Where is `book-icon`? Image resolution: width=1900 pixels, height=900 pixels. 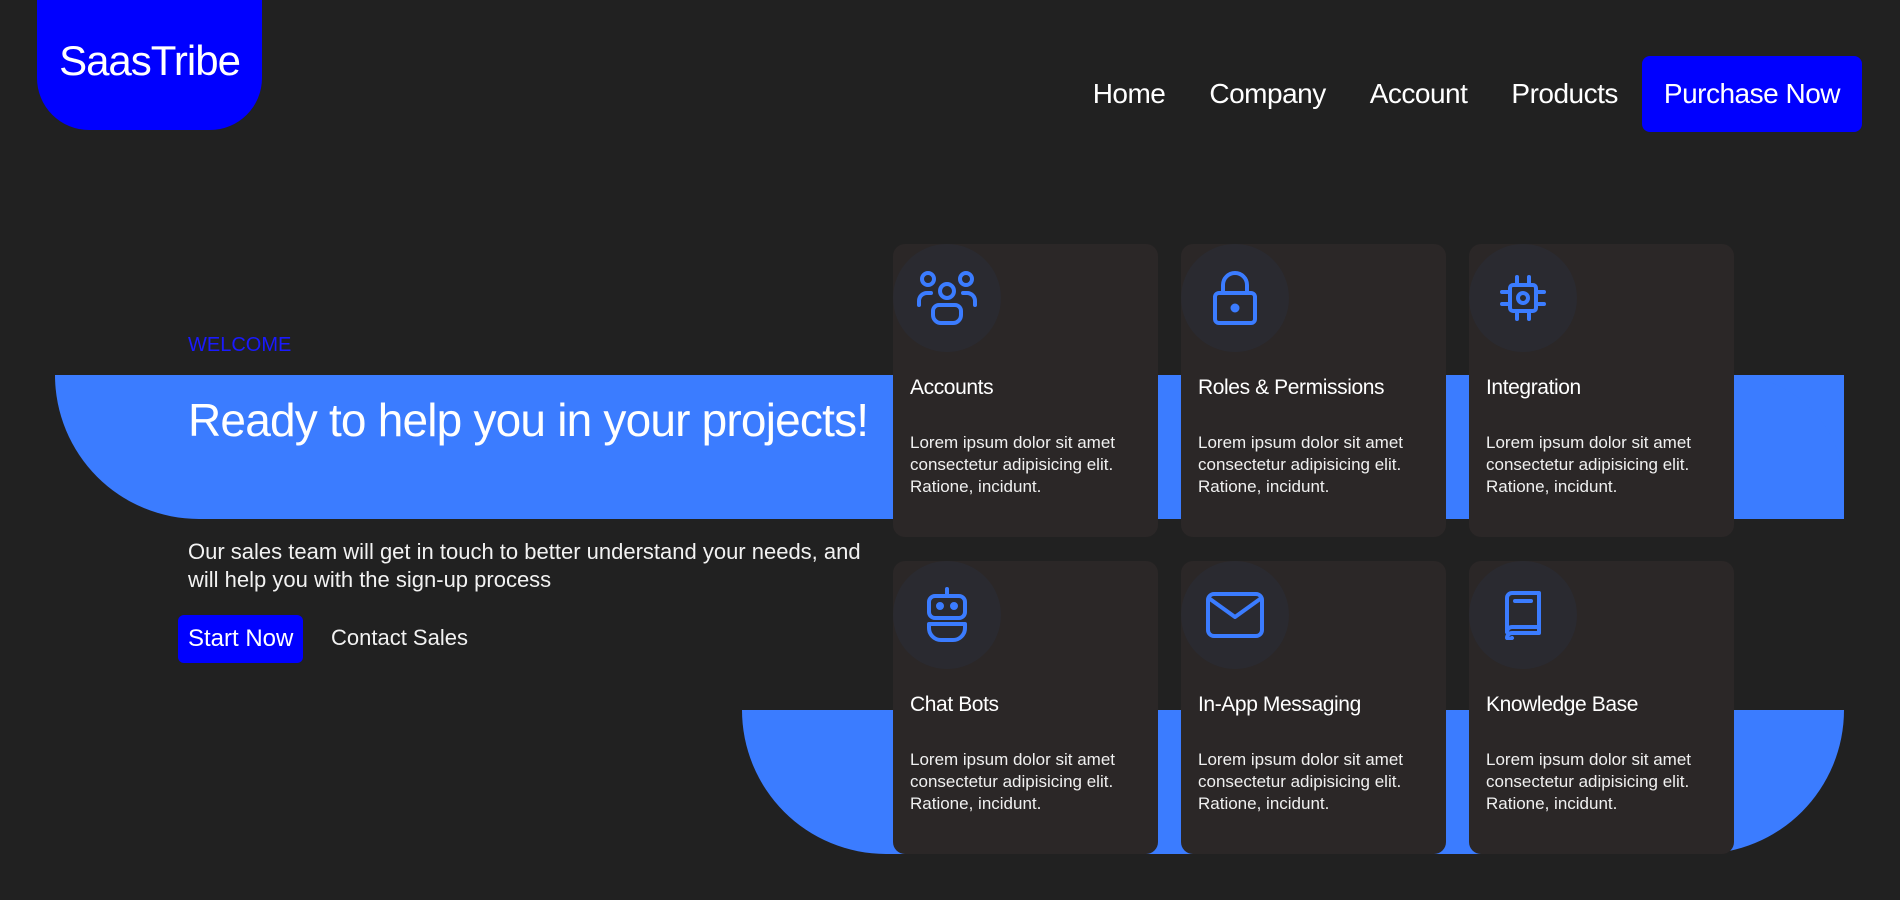 book-icon is located at coordinates (1523, 615).